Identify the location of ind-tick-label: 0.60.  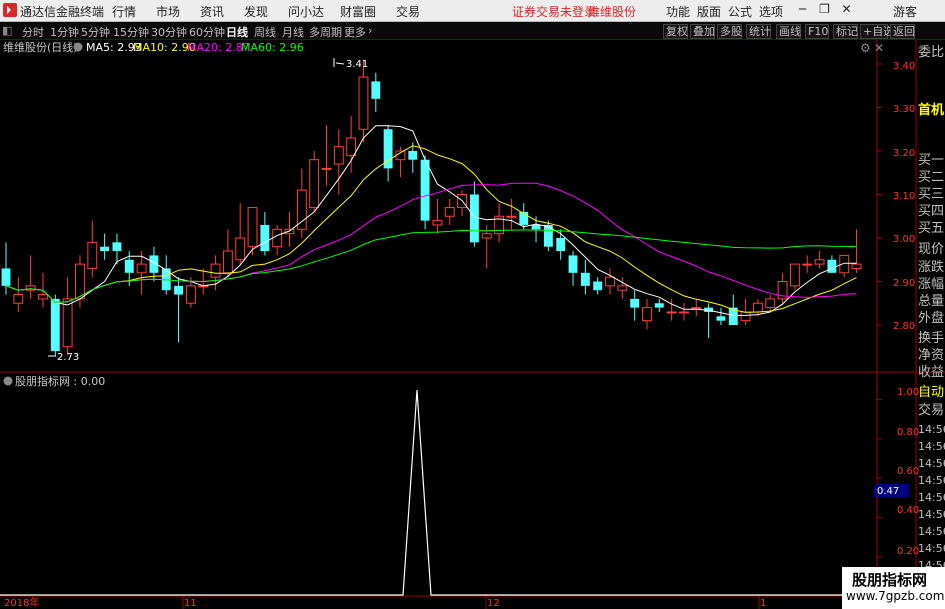
(908, 471).